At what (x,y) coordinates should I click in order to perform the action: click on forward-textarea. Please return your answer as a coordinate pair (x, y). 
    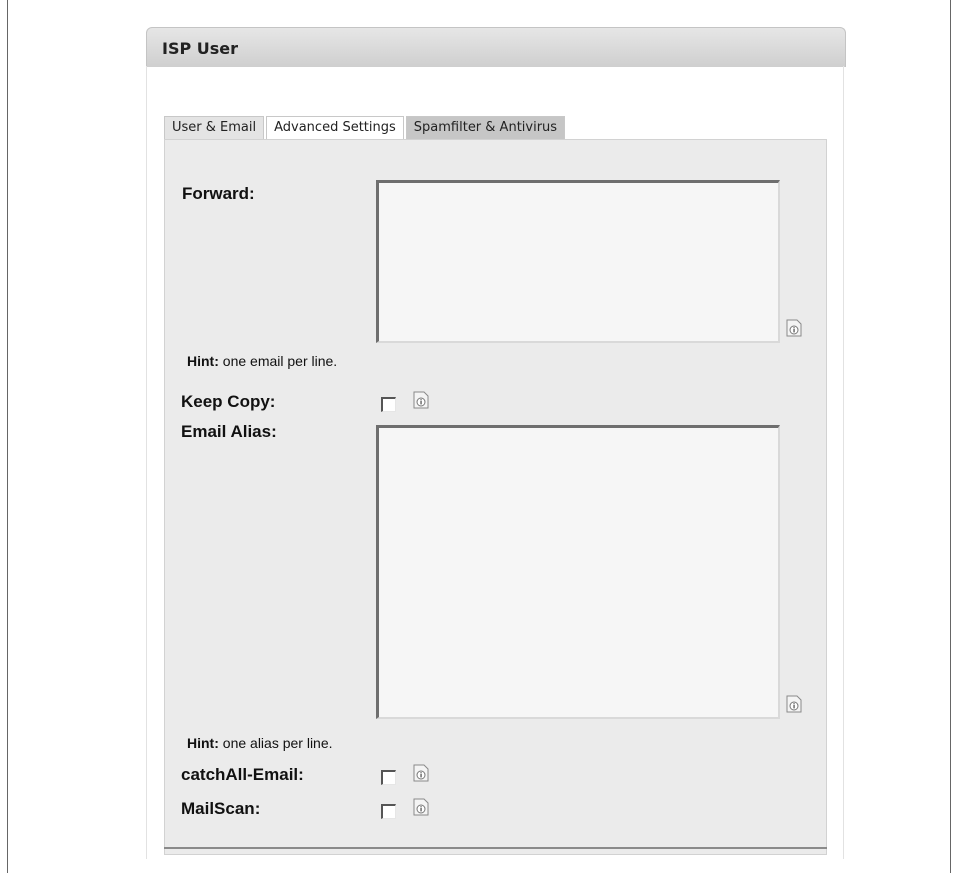
    Looking at the image, I should click on (578, 261).